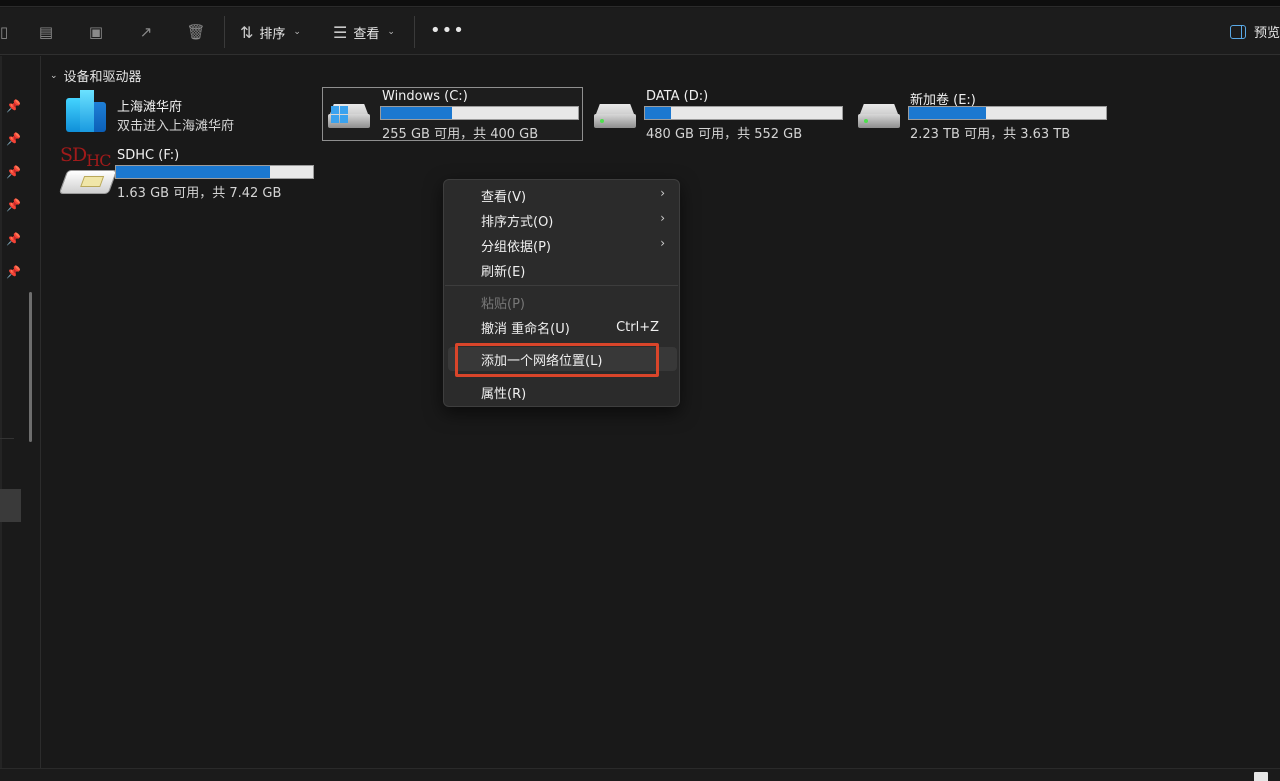 The height and width of the screenshot is (781, 1280). I want to click on view-button: ☰ 查看 ⌄, so click(364, 32).